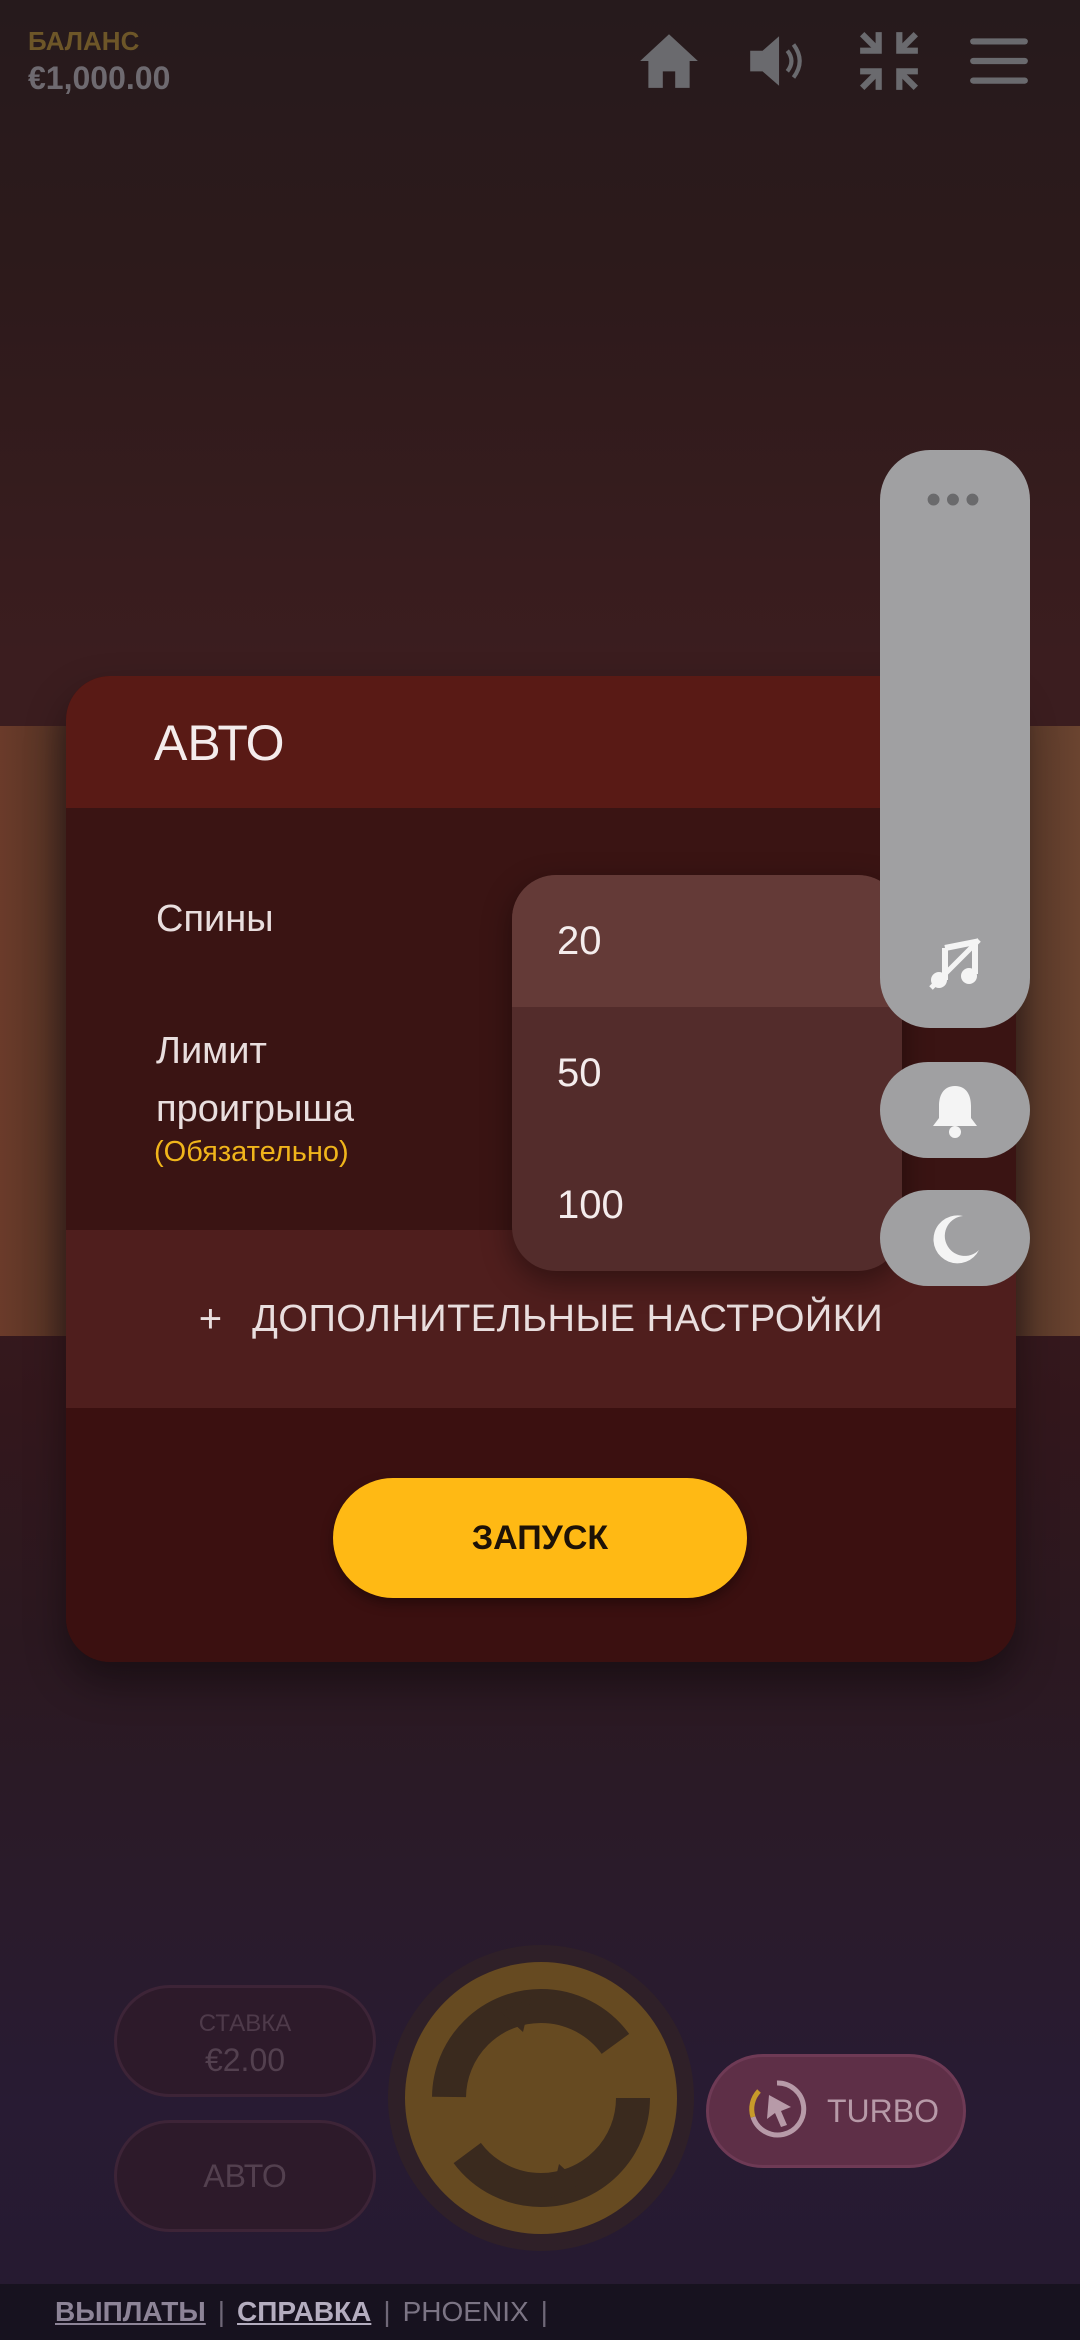  Describe the element at coordinates (219, 743) in the screenshot. I see `modal-title: АВТО` at that location.